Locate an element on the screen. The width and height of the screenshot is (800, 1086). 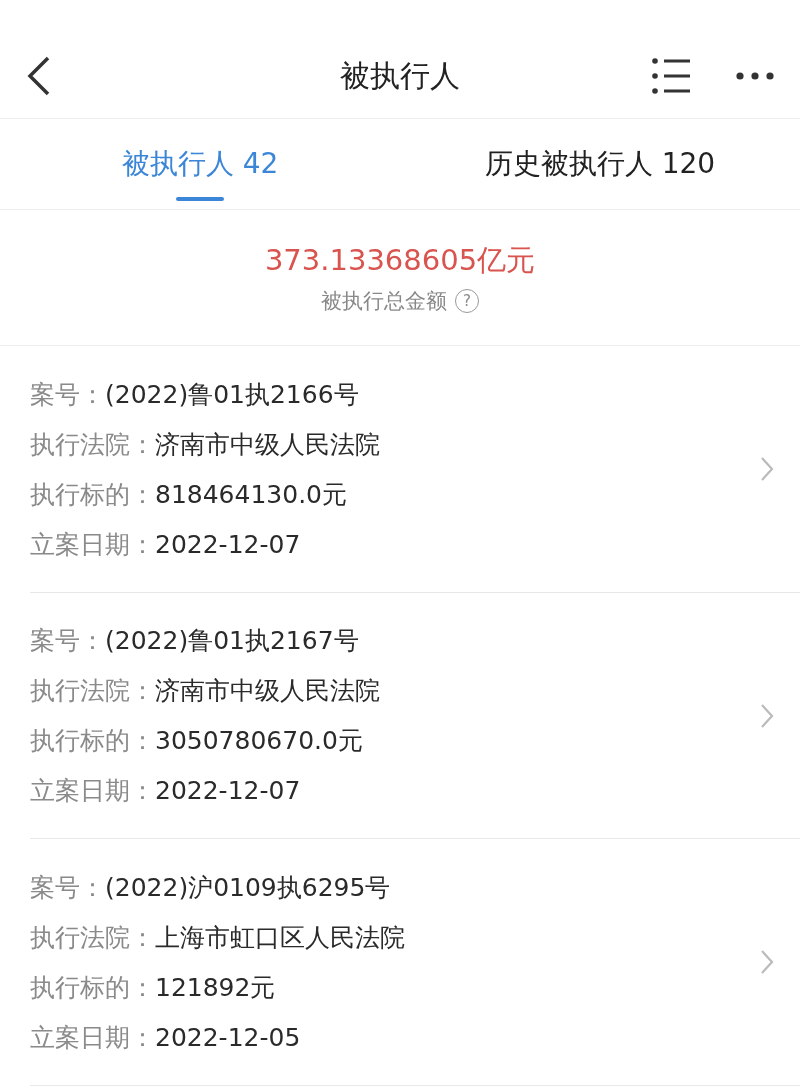
list-icon is located at coordinates (672, 76).